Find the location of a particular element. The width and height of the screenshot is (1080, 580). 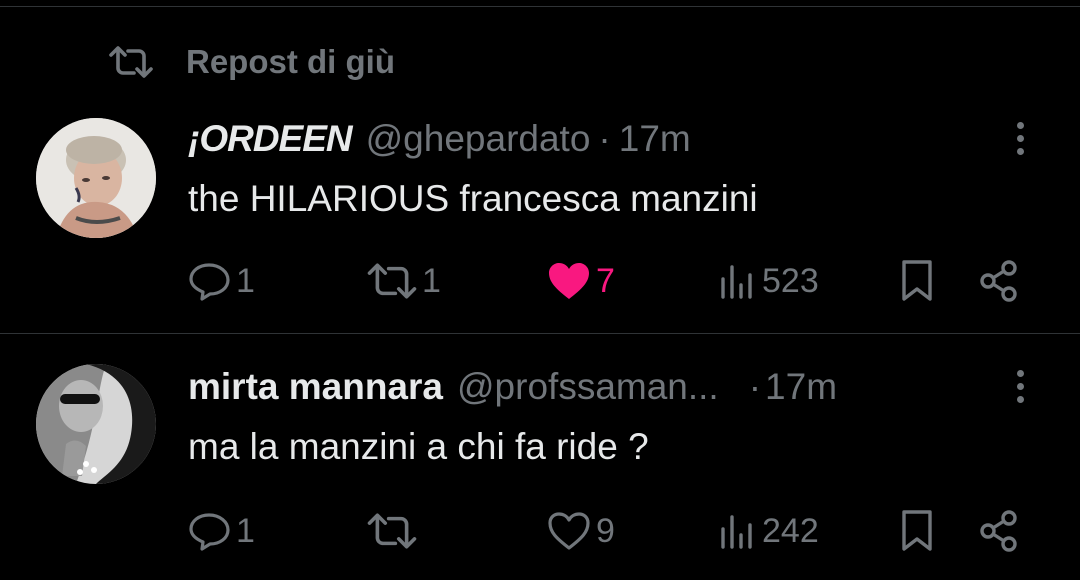

tweet-header: ¡ORDEEN @ghepardato · 17m is located at coordinates (439, 139).